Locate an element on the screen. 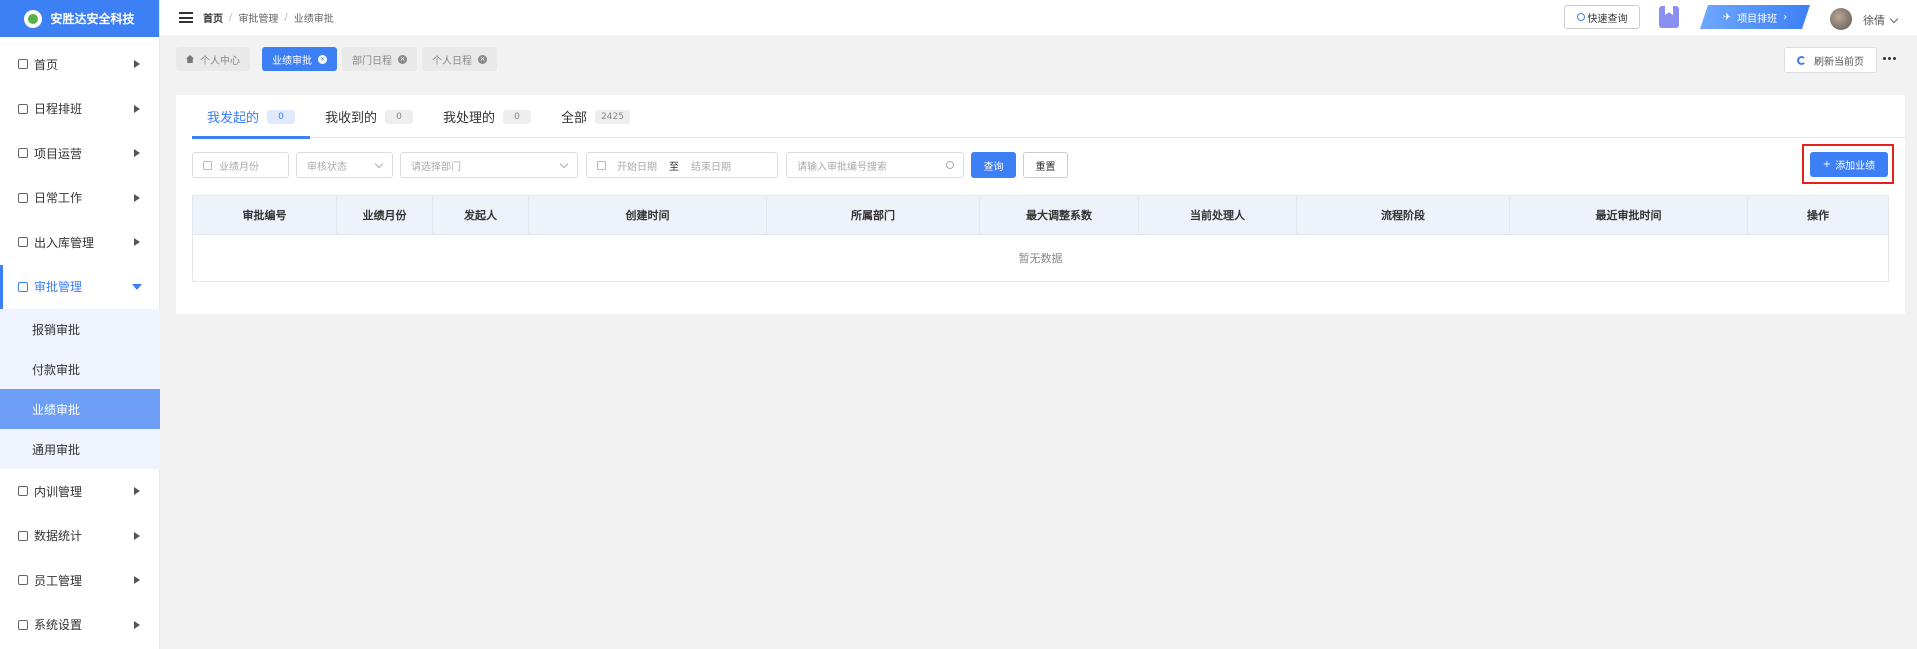  add-performance-button: + 添加业绩 is located at coordinates (1849, 164).